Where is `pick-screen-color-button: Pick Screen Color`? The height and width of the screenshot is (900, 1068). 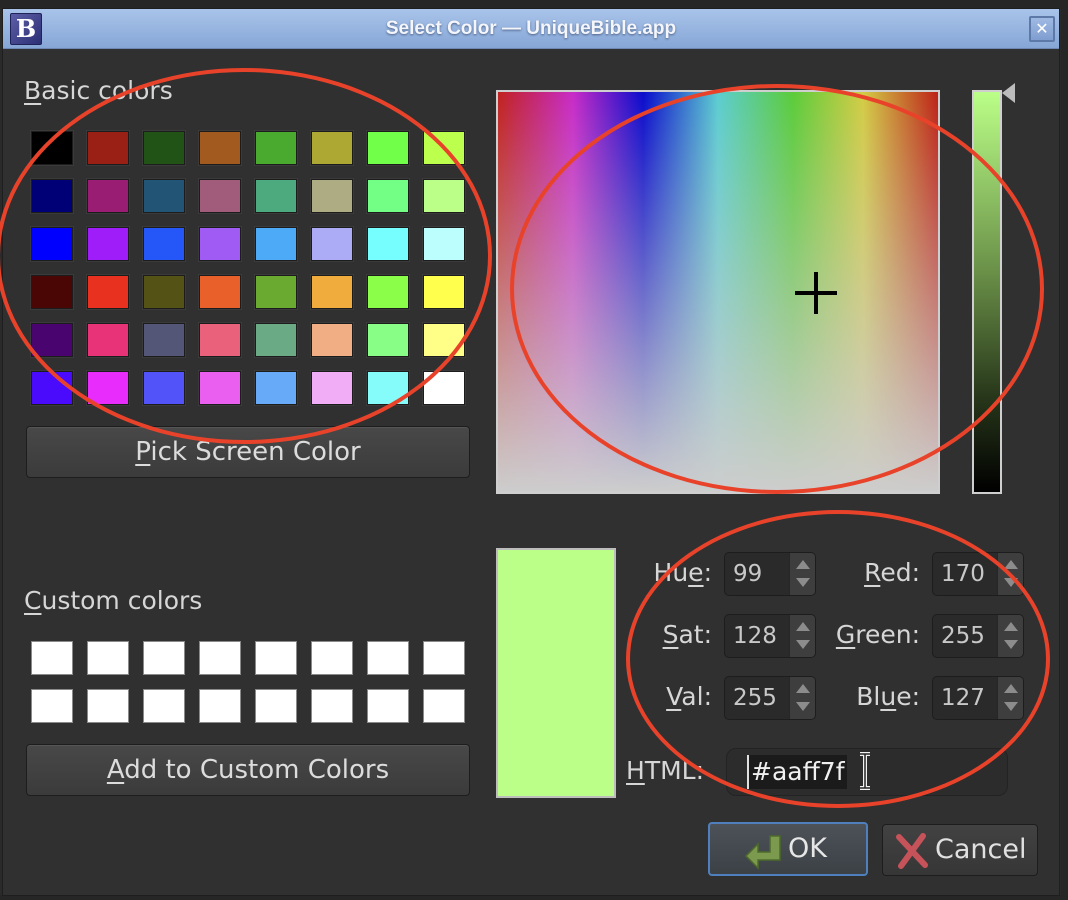 pick-screen-color-button: Pick Screen Color is located at coordinates (248, 452).